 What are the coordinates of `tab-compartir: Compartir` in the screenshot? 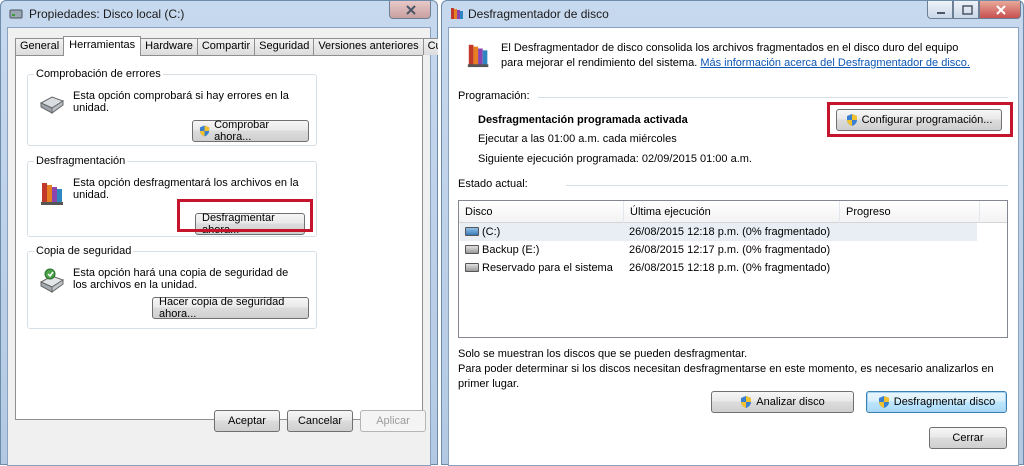 It's located at (226, 46).